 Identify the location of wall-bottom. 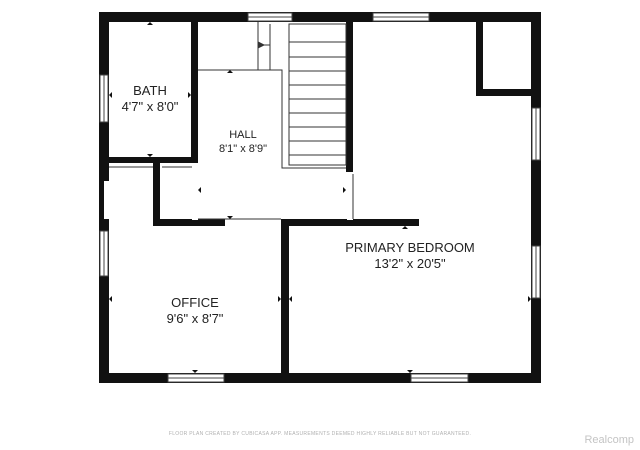
(320, 378).